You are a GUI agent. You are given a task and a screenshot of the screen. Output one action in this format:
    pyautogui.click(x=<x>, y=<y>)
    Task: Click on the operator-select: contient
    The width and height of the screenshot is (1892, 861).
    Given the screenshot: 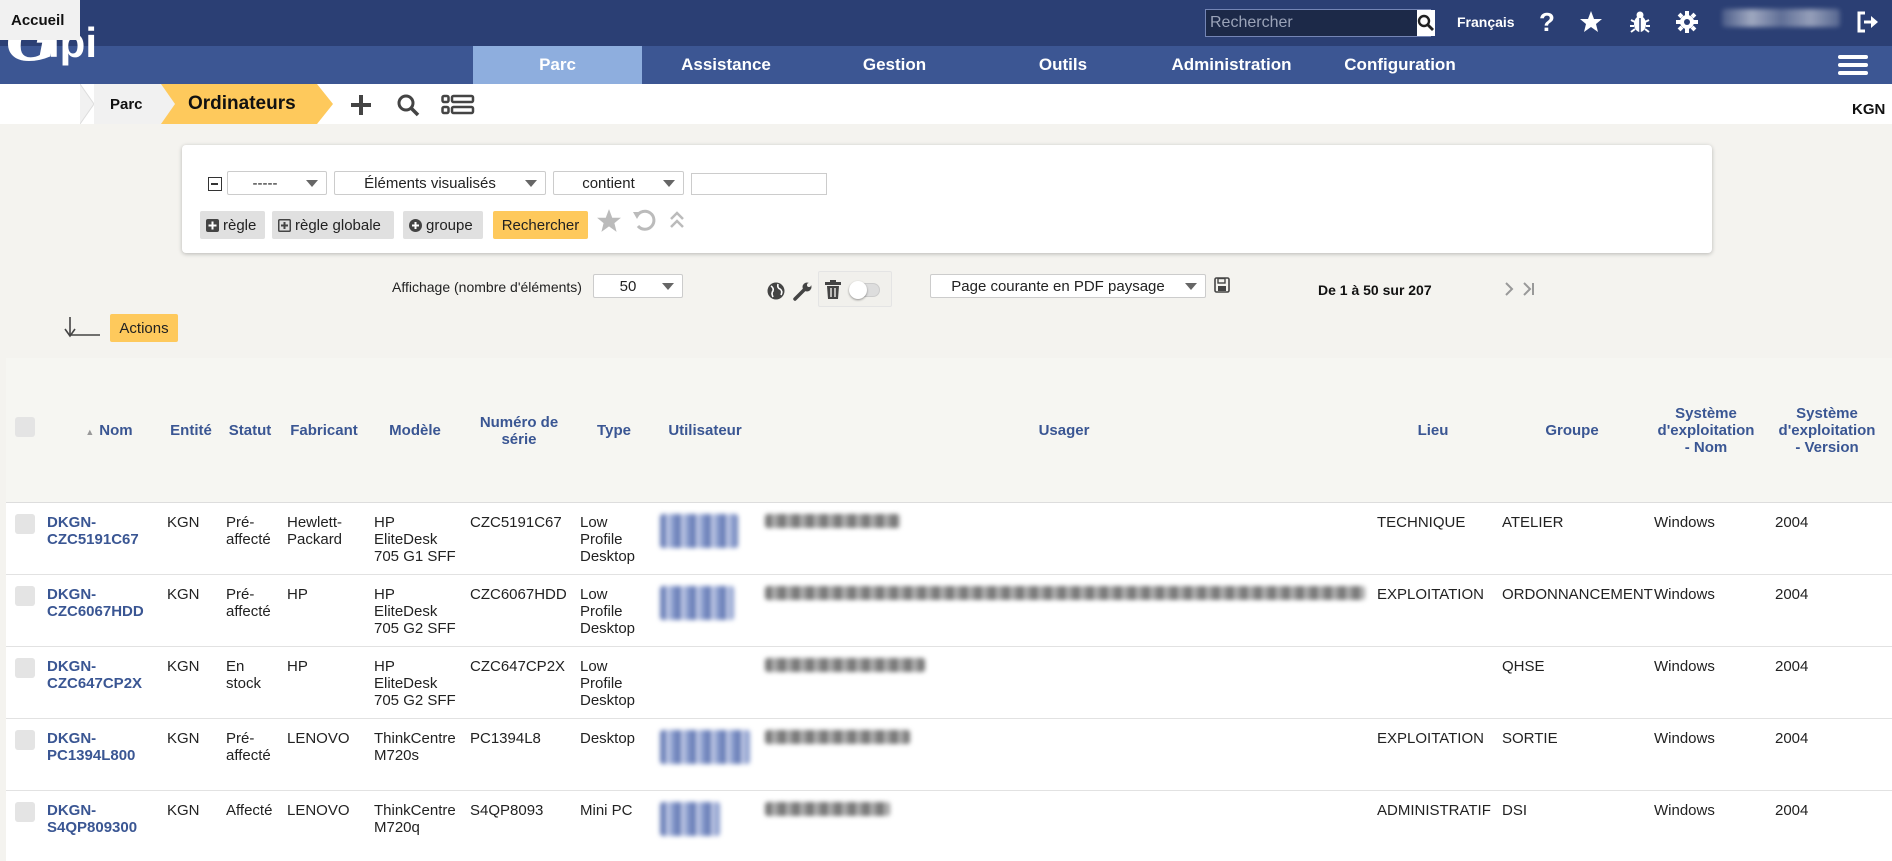 What is the action you would take?
    pyautogui.click(x=618, y=183)
    